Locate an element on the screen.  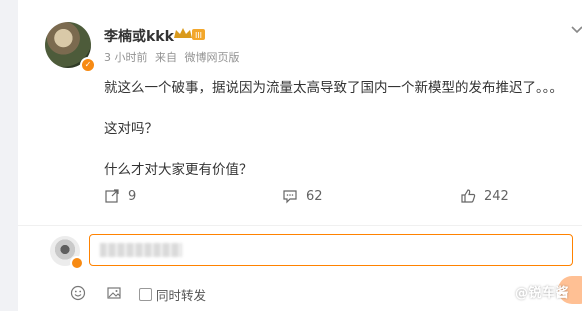
divider is located at coordinates (300, 225).